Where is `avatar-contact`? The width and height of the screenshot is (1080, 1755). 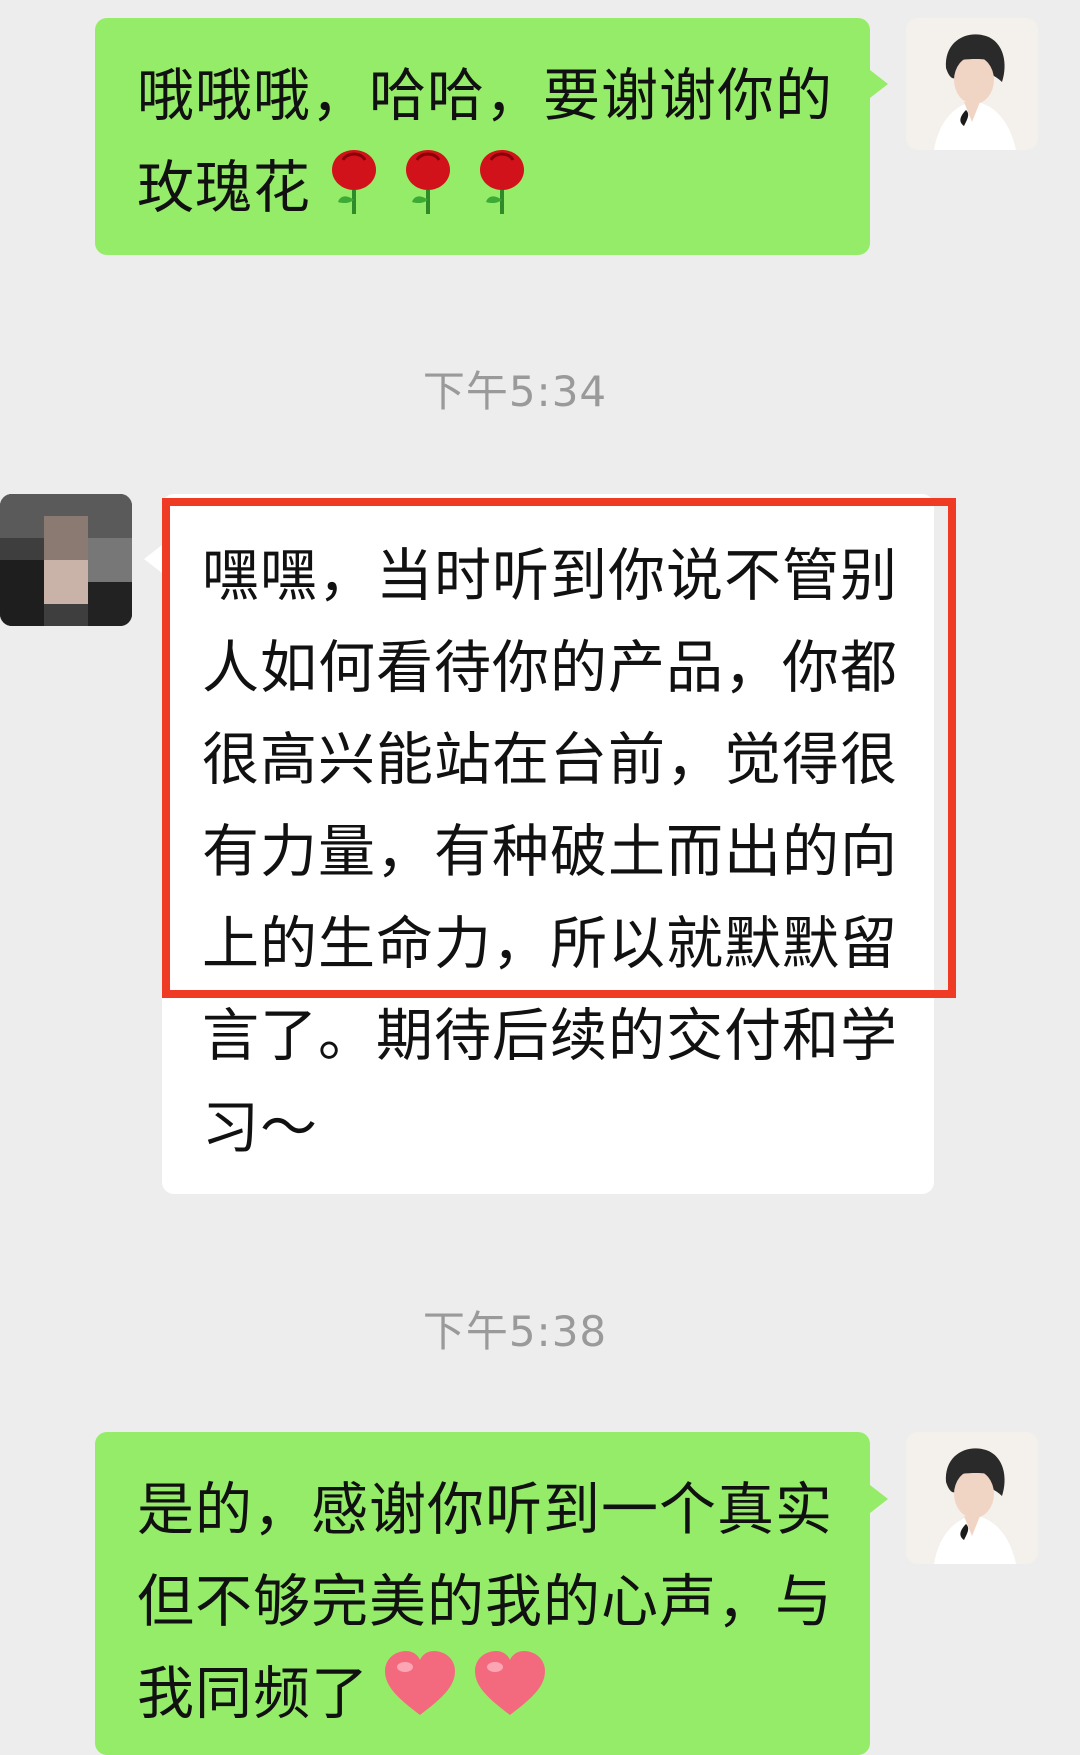 avatar-contact is located at coordinates (66, 560).